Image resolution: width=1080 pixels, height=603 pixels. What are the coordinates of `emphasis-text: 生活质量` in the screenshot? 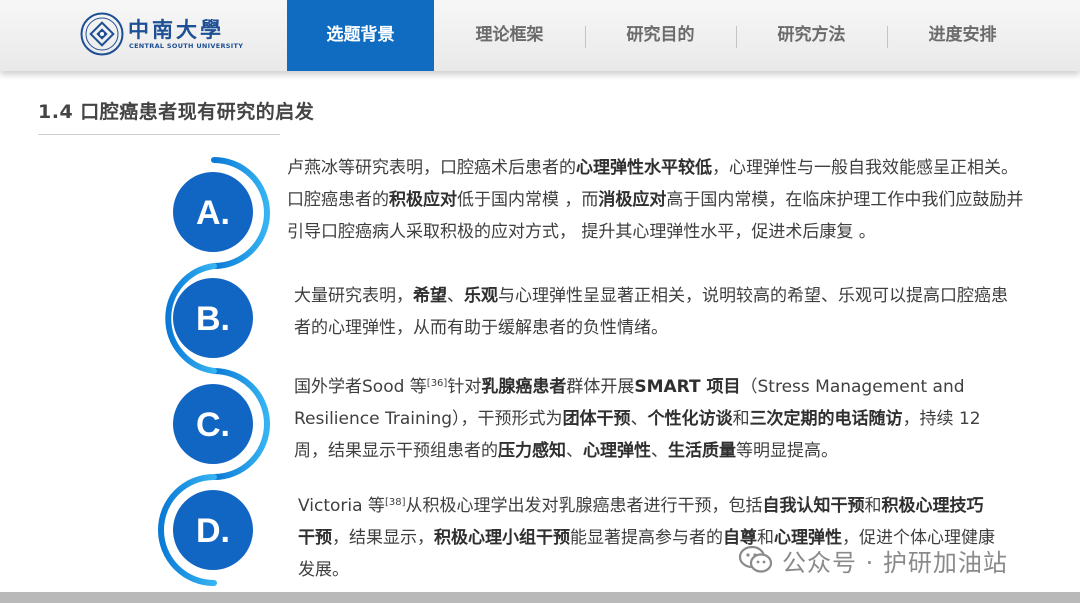 It's located at (702, 451).